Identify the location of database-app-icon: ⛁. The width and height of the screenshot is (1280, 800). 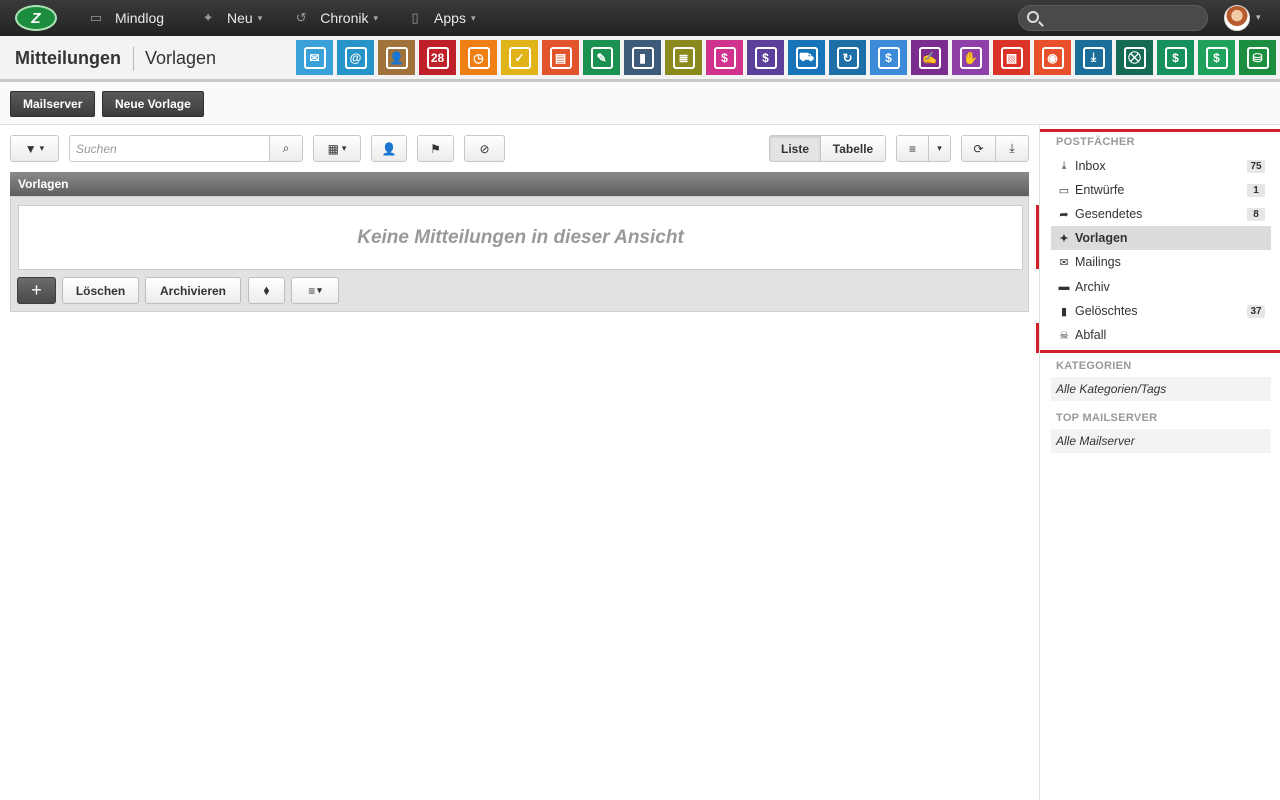
(1257, 57).